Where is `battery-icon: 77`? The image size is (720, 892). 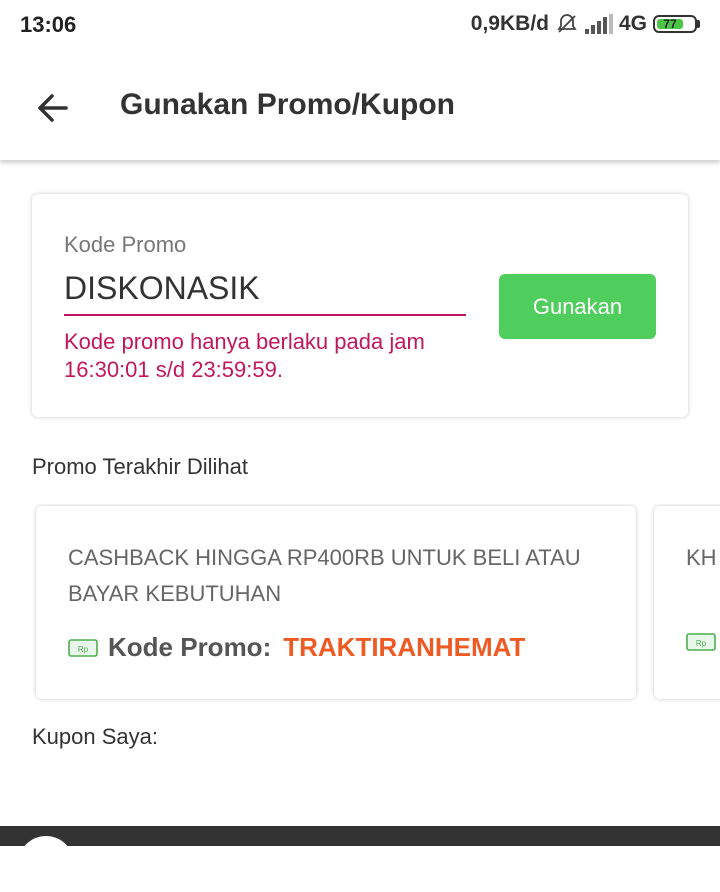 battery-icon: 77 is located at coordinates (676, 24).